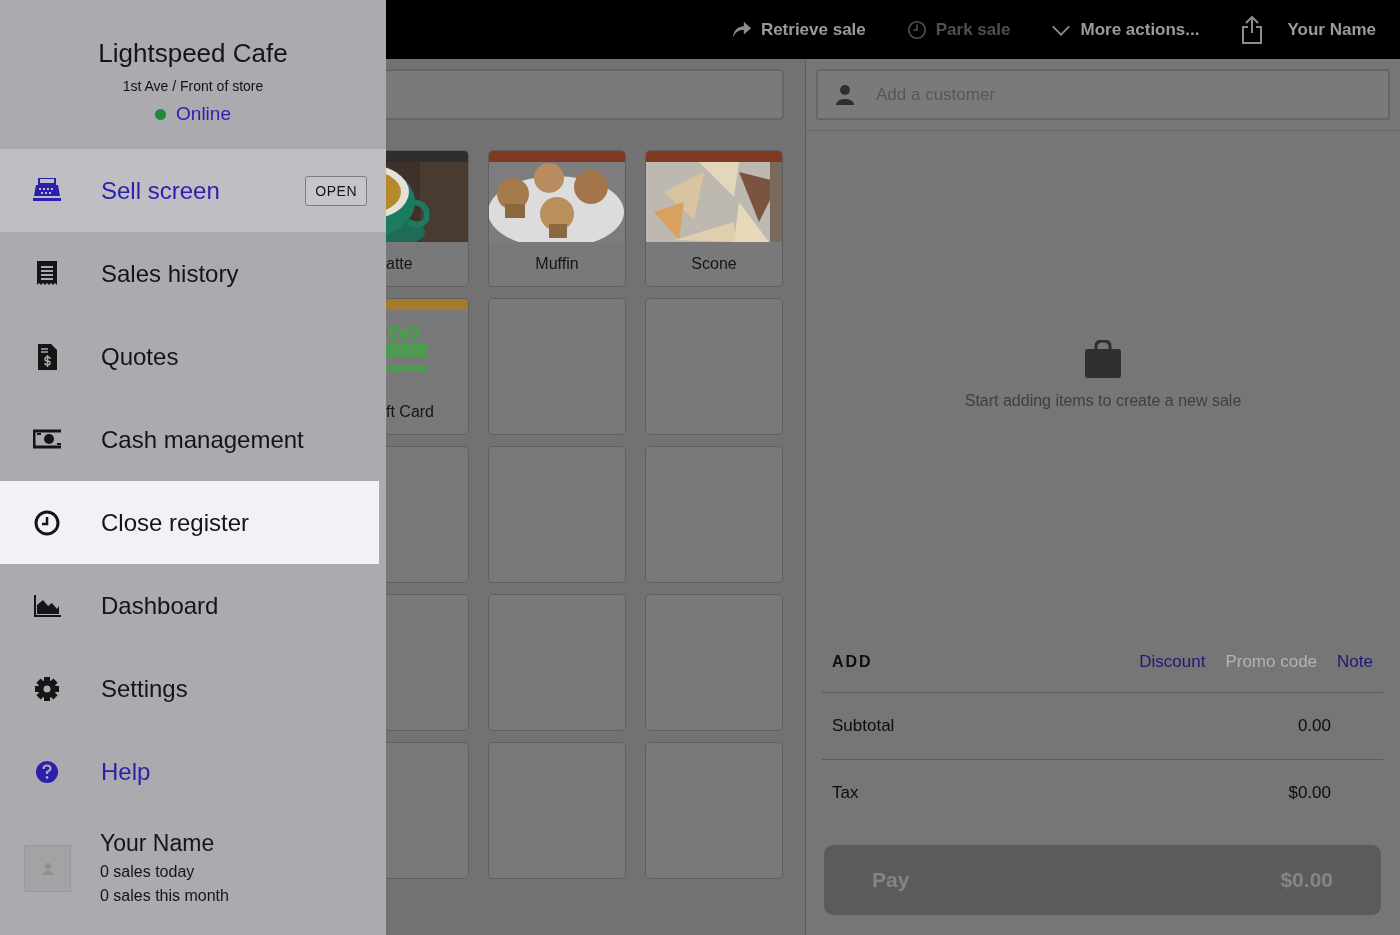  Describe the element at coordinates (714, 218) in the screenshot. I see `product-tile: Scone` at that location.